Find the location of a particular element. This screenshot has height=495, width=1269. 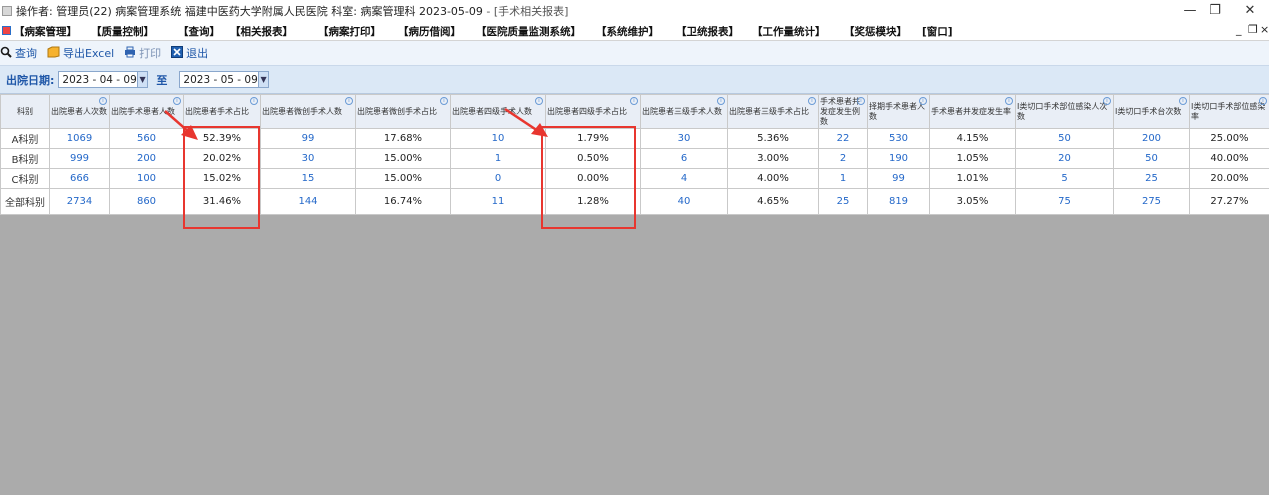

drilldown-count-cell: 2734 is located at coordinates (79, 201).